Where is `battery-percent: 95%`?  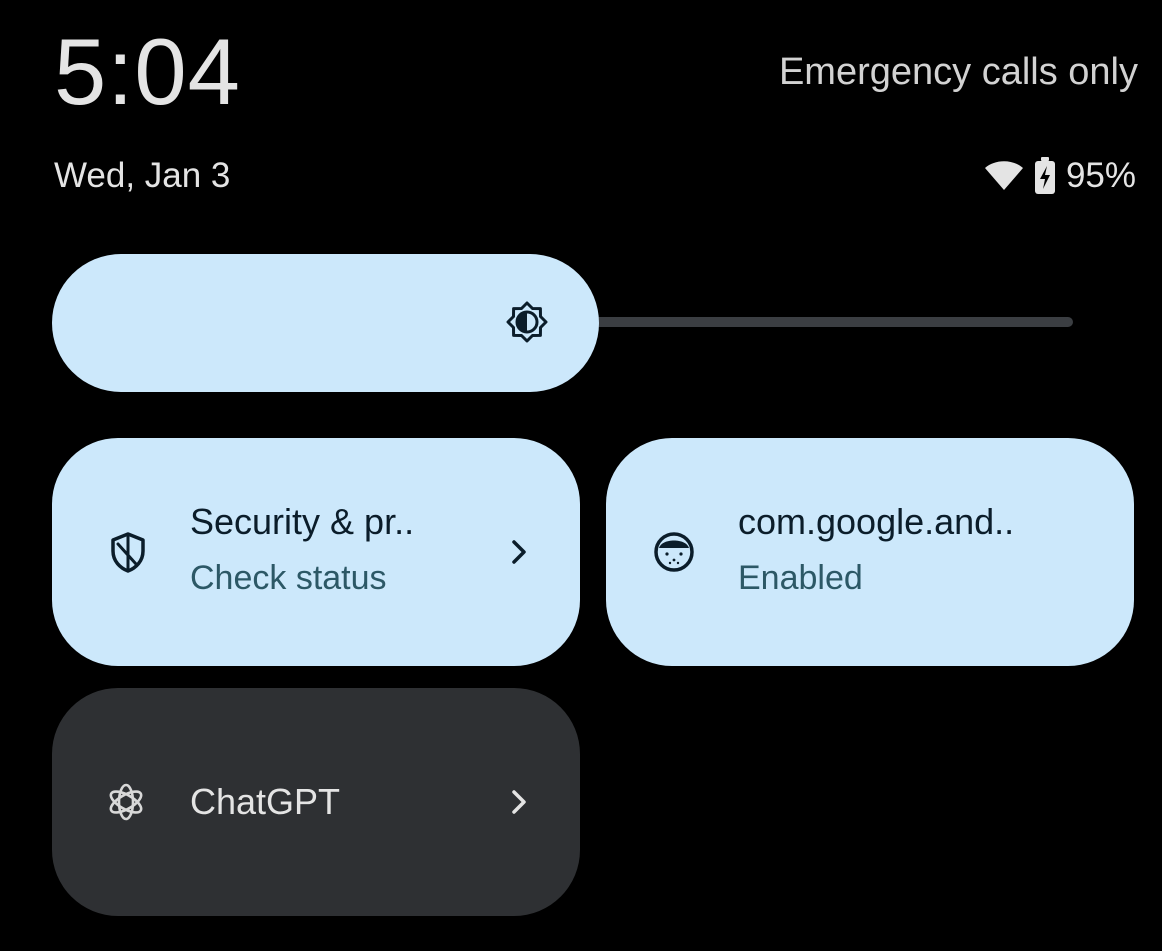
battery-percent: 95% is located at coordinates (1100, 175).